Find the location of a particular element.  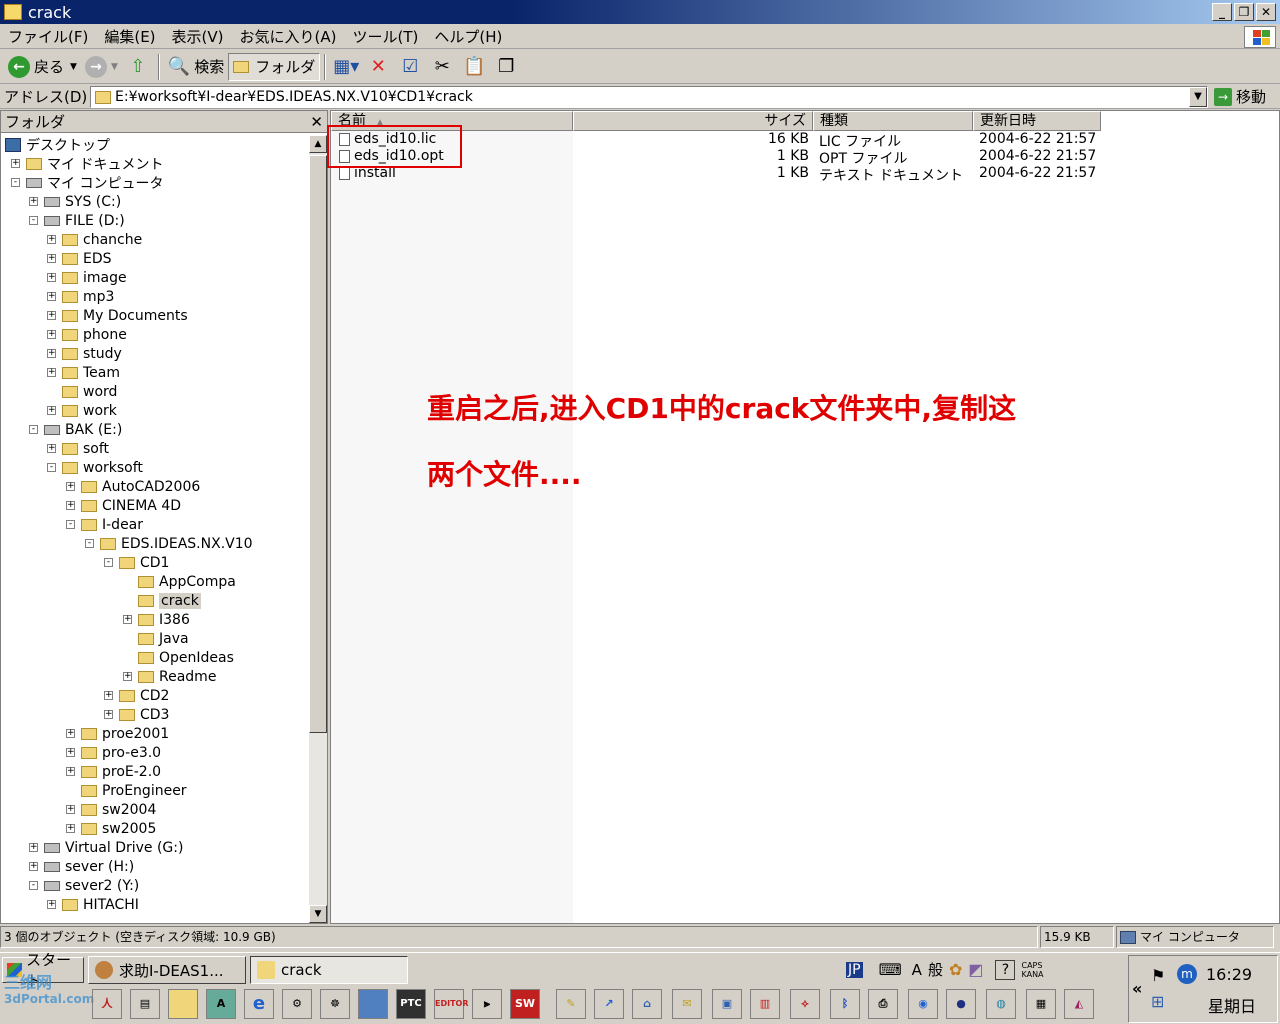

quicklaunch-icon: ◭ is located at coordinates (1079, 1004).